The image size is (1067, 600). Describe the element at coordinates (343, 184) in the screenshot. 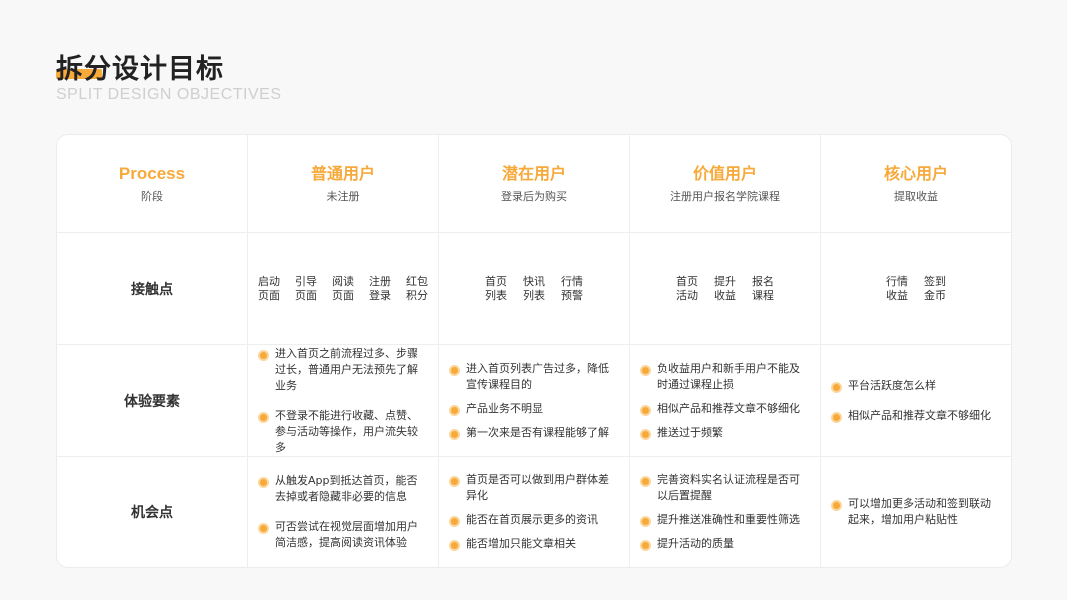

I see `header-normal-user: 普通用户 未注册` at that location.